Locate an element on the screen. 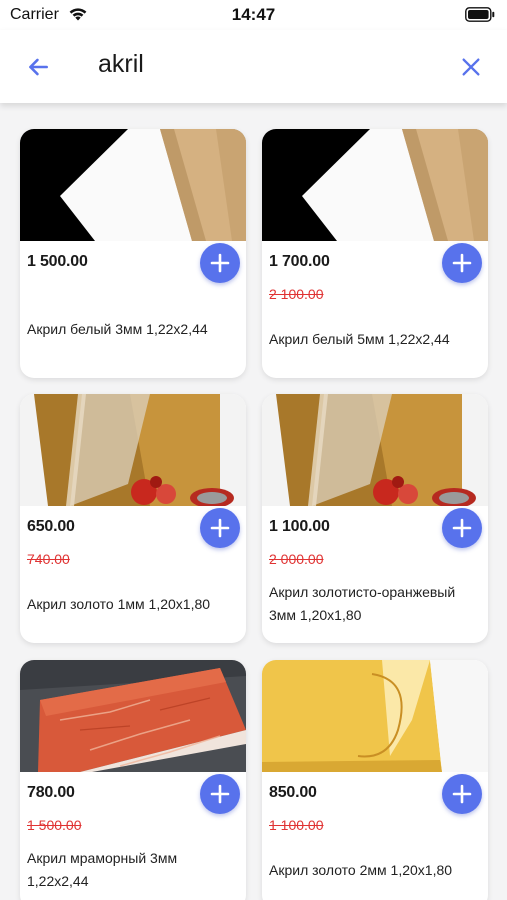 The height and width of the screenshot is (900, 507). product-price: 780.00 is located at coordinates (51, 792).